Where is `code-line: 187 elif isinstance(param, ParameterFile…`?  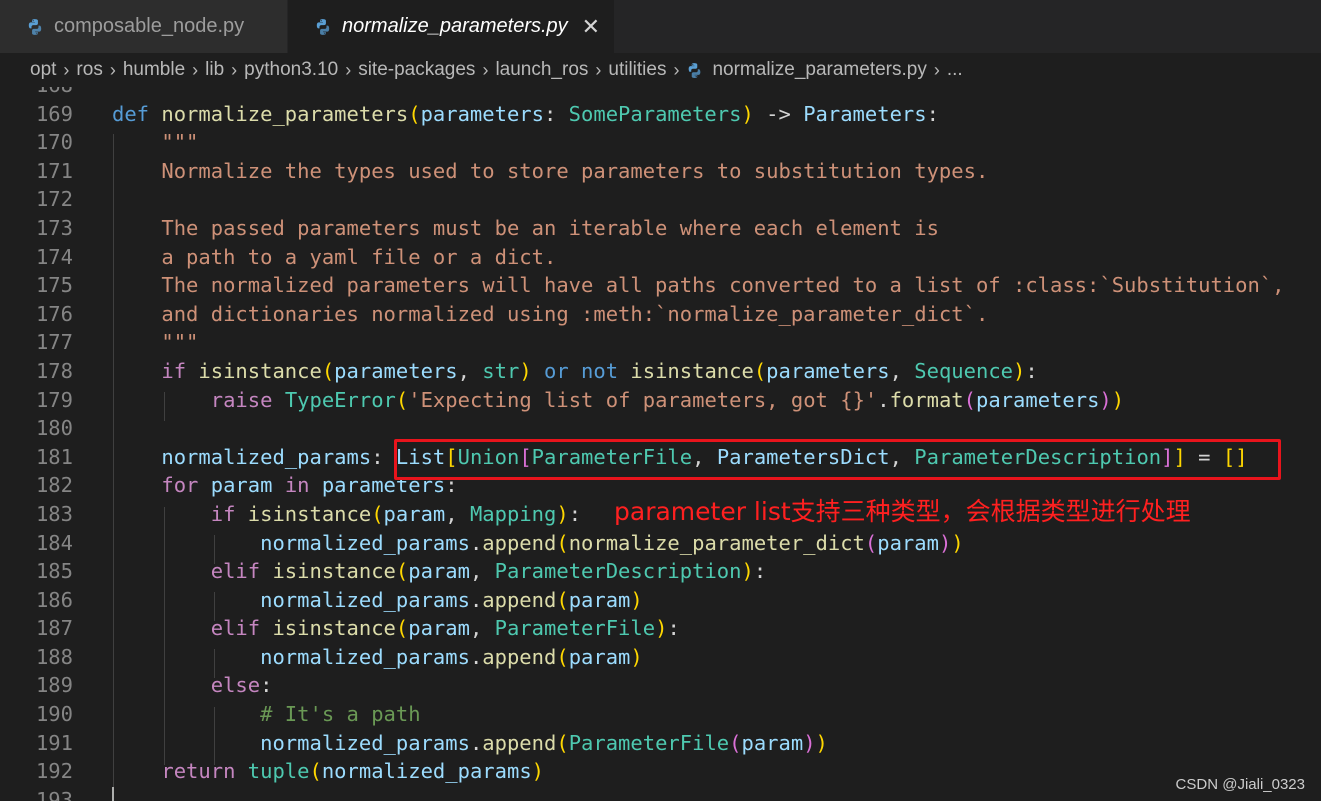
code-line: 187 elif isinstance(param, ParameterFile… is located at coordinates (660, 628).